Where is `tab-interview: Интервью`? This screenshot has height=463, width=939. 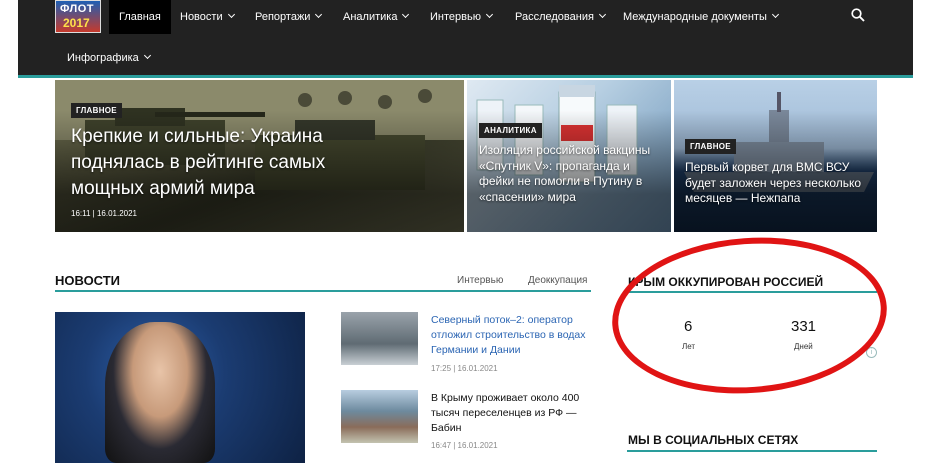
tab-interview: Интервью is located at coordinates (480, 280).